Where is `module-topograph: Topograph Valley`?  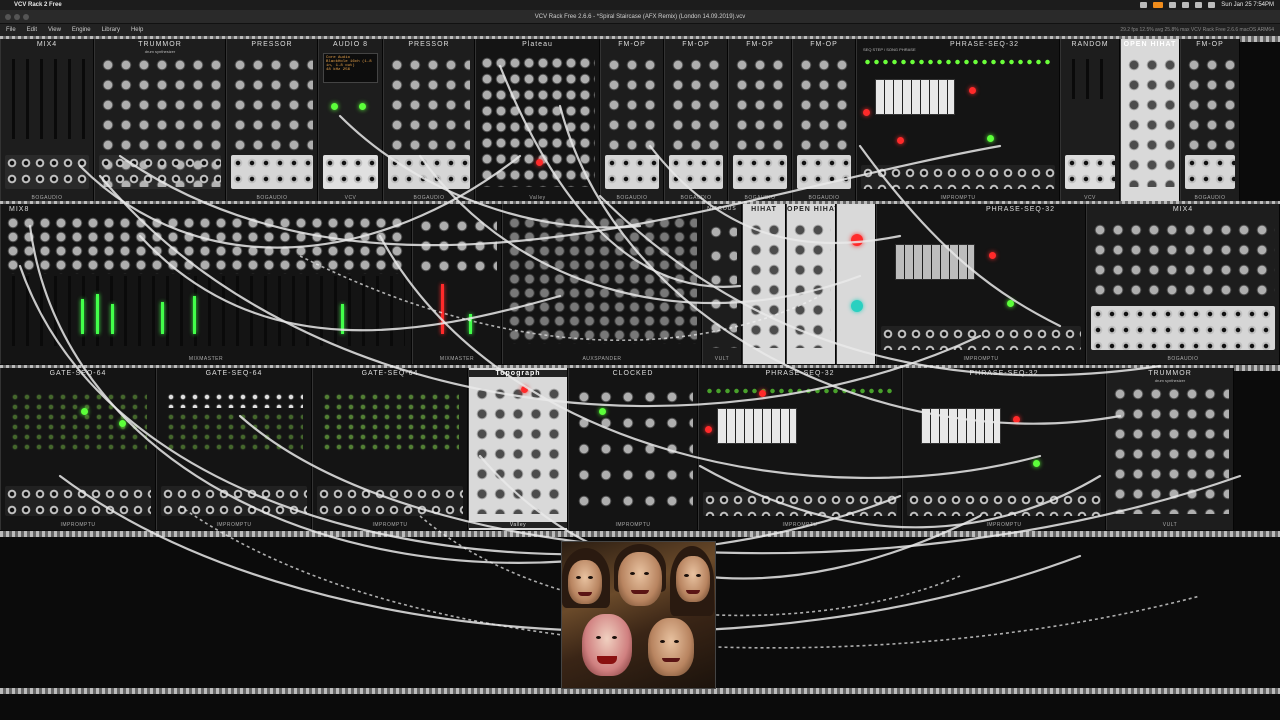 module-topograph: Topograph Valley is located at coordinates (518, 449).